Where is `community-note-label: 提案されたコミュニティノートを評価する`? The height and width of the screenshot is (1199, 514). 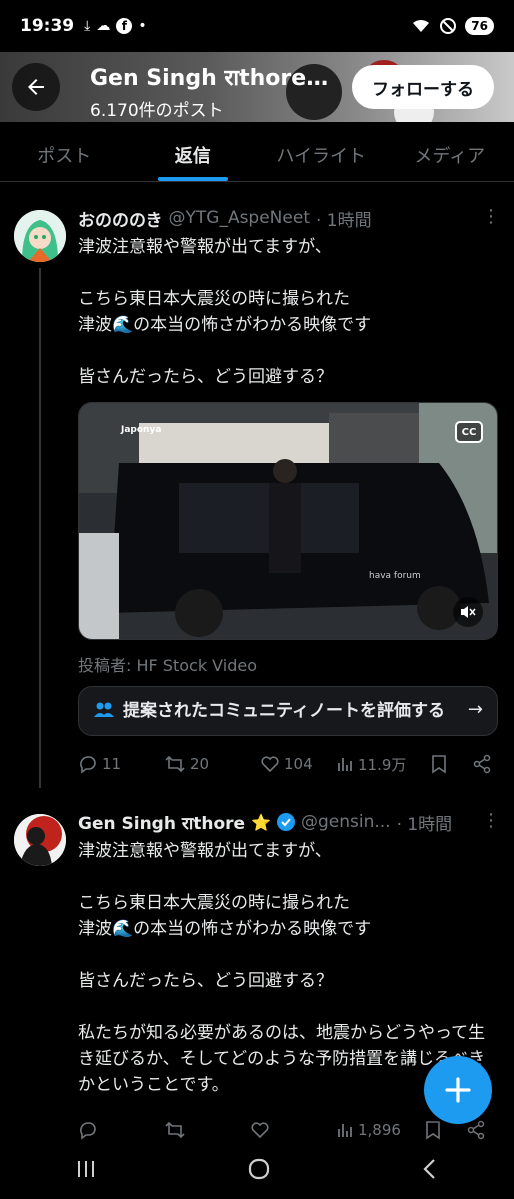 community-note-label: 提案されたコミュニティノートを評価する is located at coordinates (284, 711).